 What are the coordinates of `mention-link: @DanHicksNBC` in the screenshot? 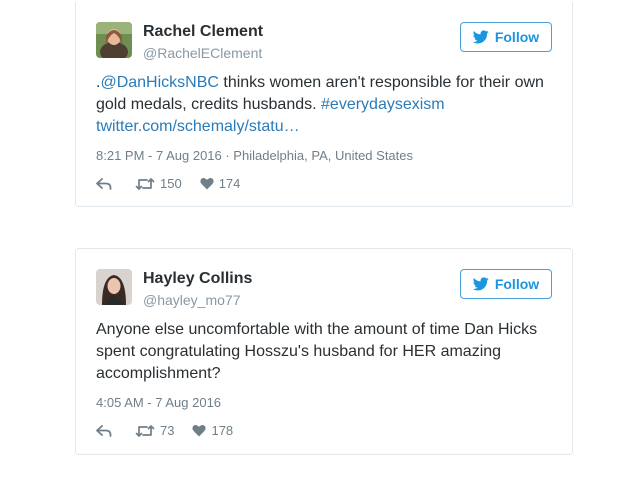 It's located at (159, 82).